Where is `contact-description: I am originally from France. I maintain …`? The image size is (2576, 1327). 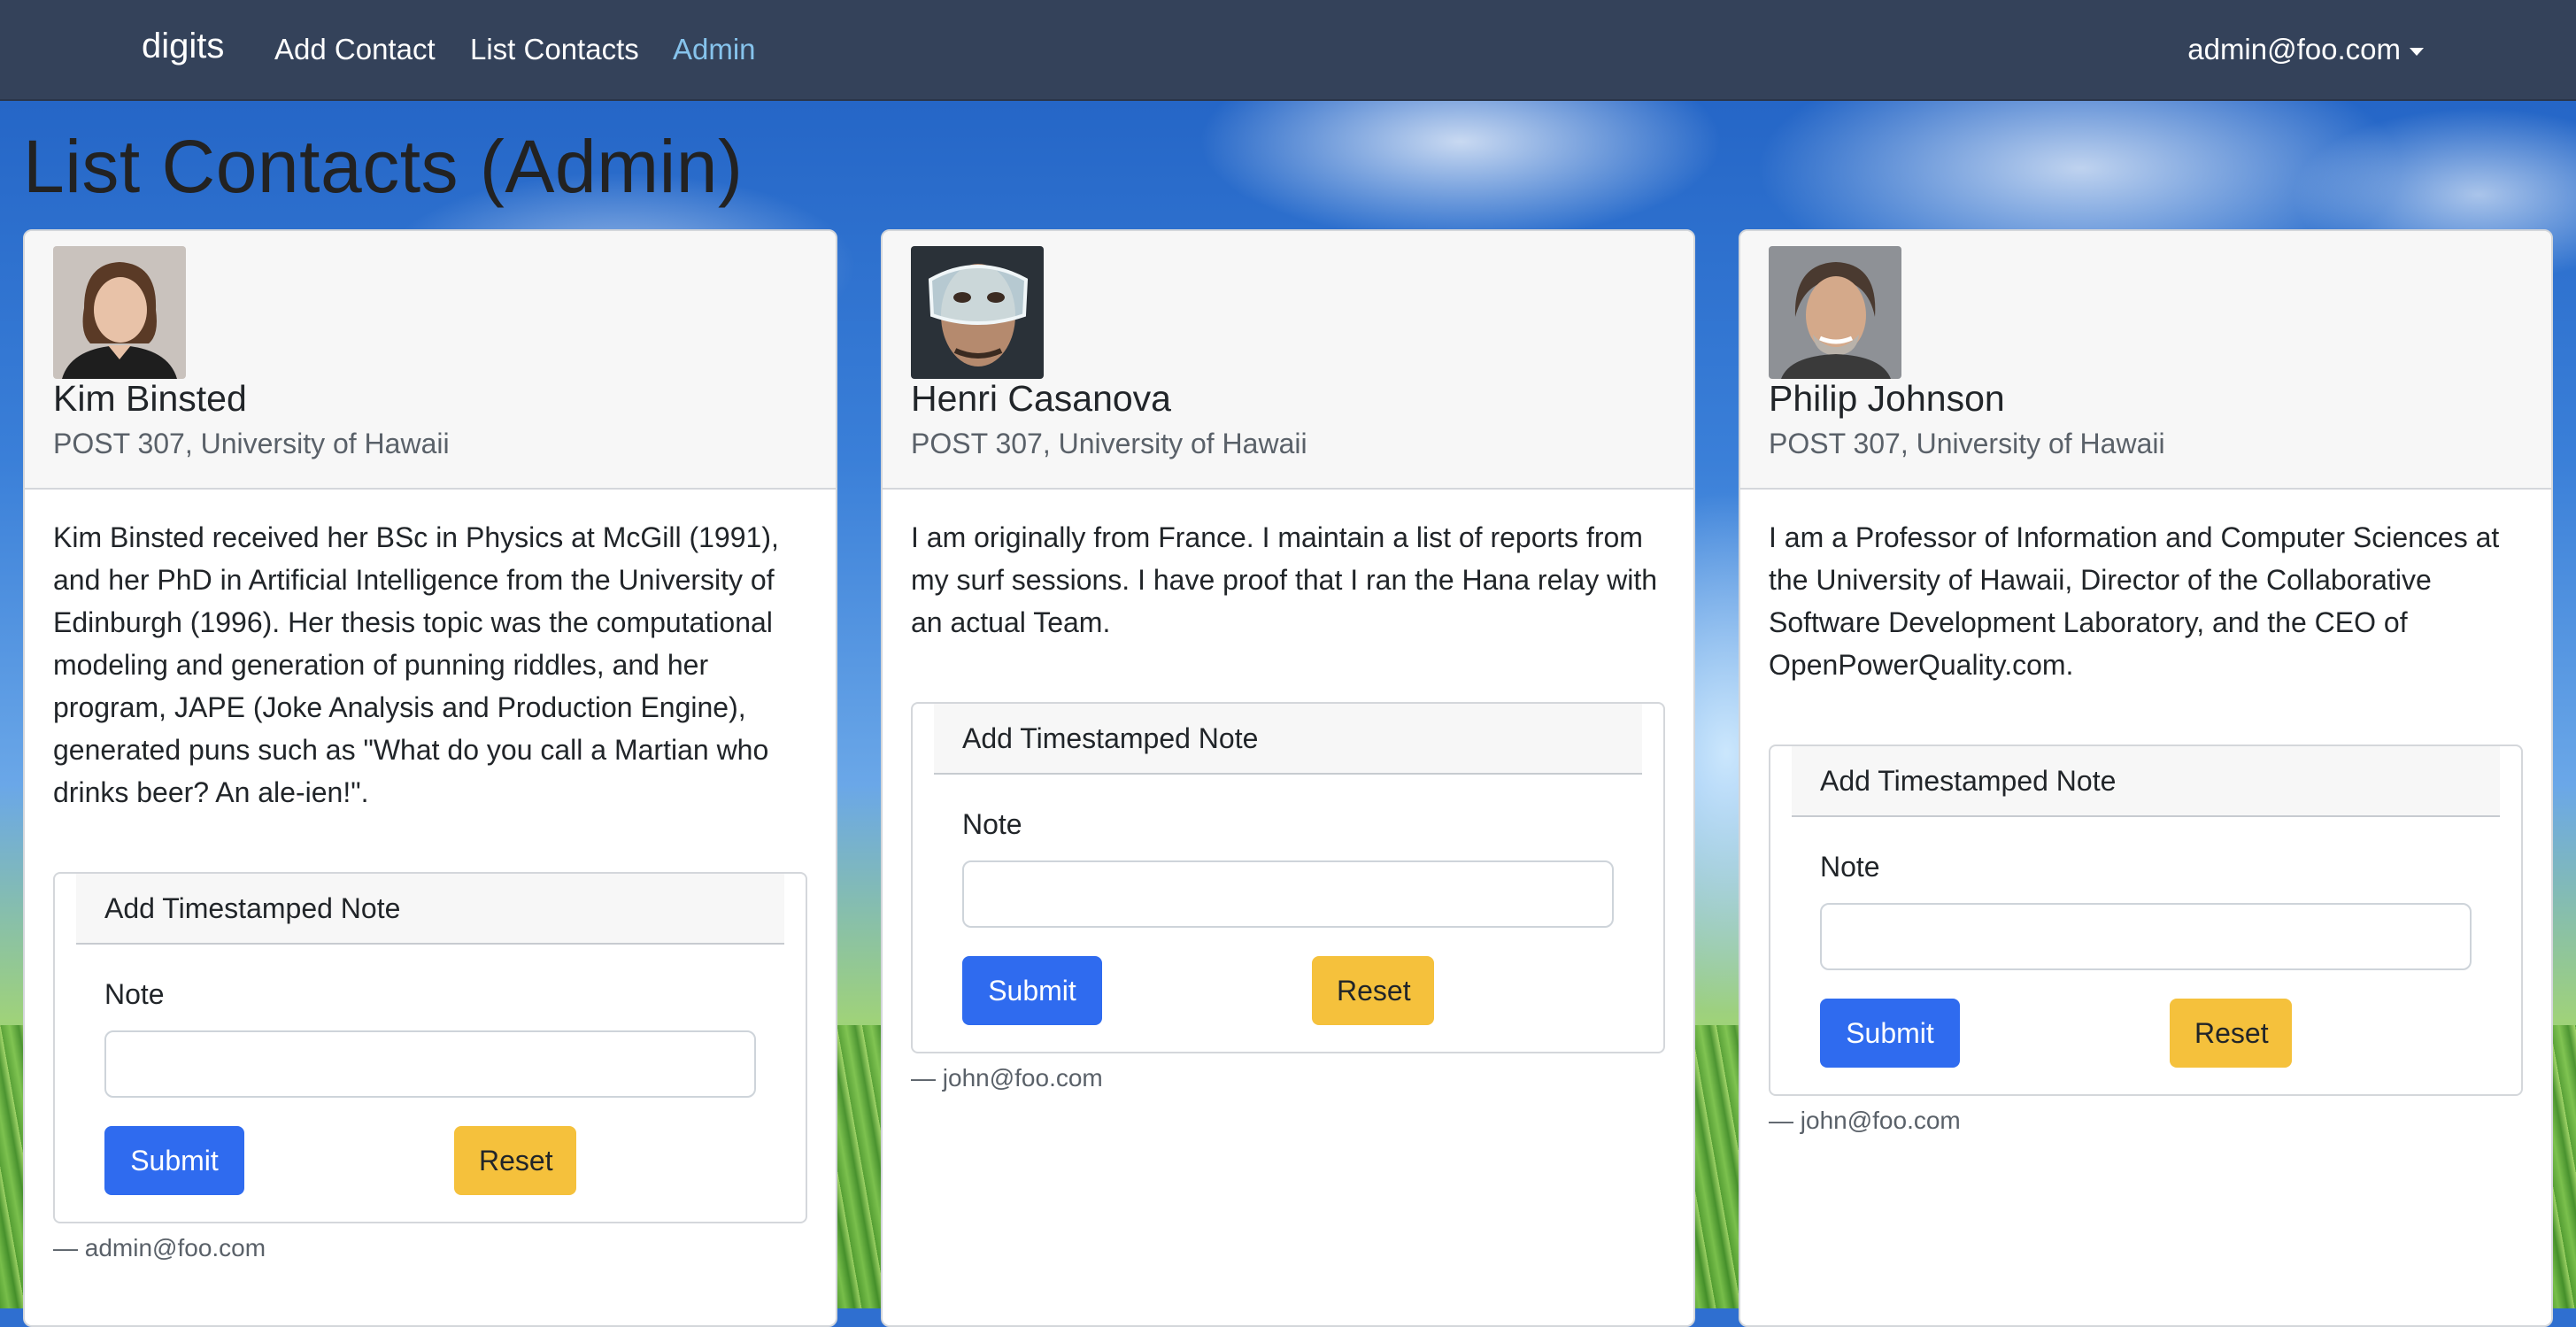
contact-description: I am originally from France. I maintain … is located at coordinates (1284, 580).